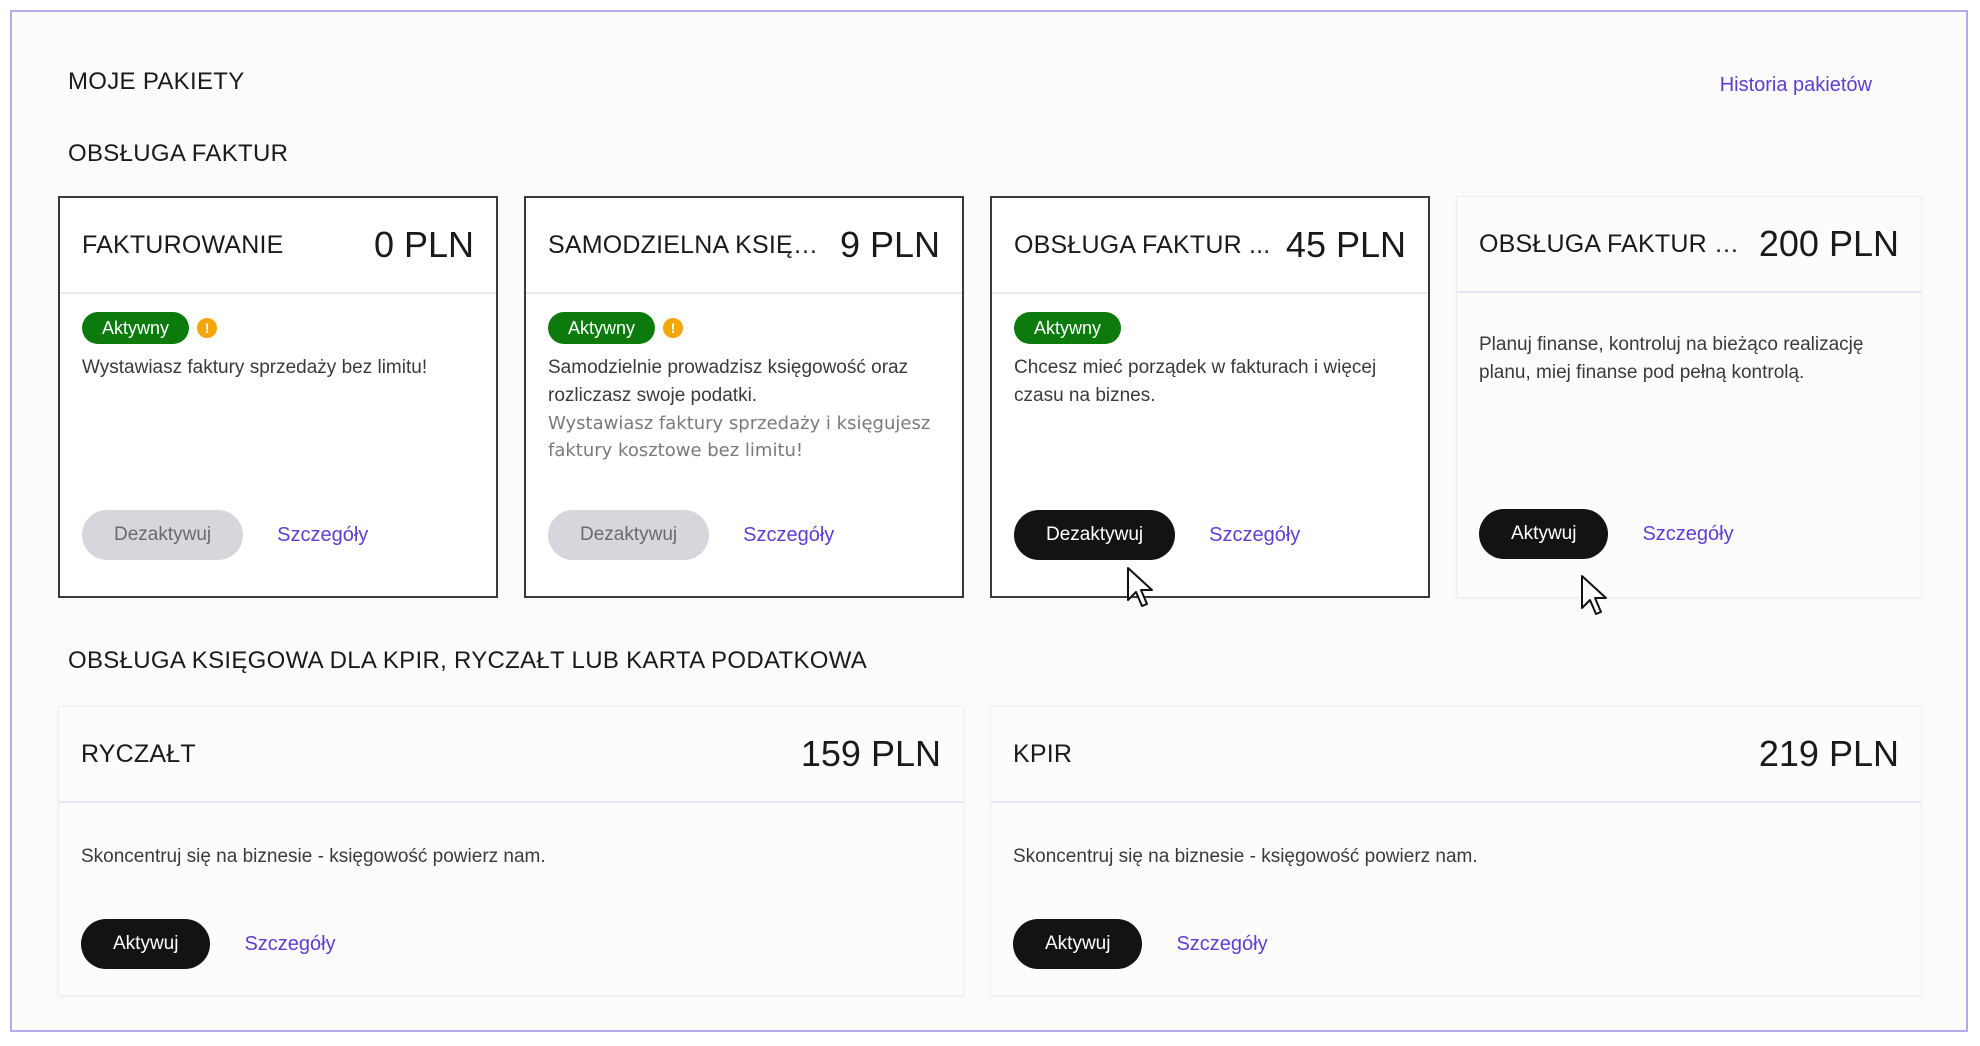 This screenshot has width=1980, height=1046. I want to click on package-name: KPIR, so click(1043, 753).